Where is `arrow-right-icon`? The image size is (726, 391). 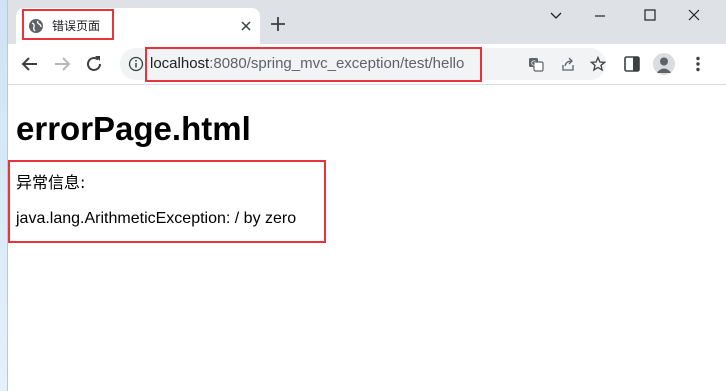 arrow-right-icon is located at coordinates (62, 64).